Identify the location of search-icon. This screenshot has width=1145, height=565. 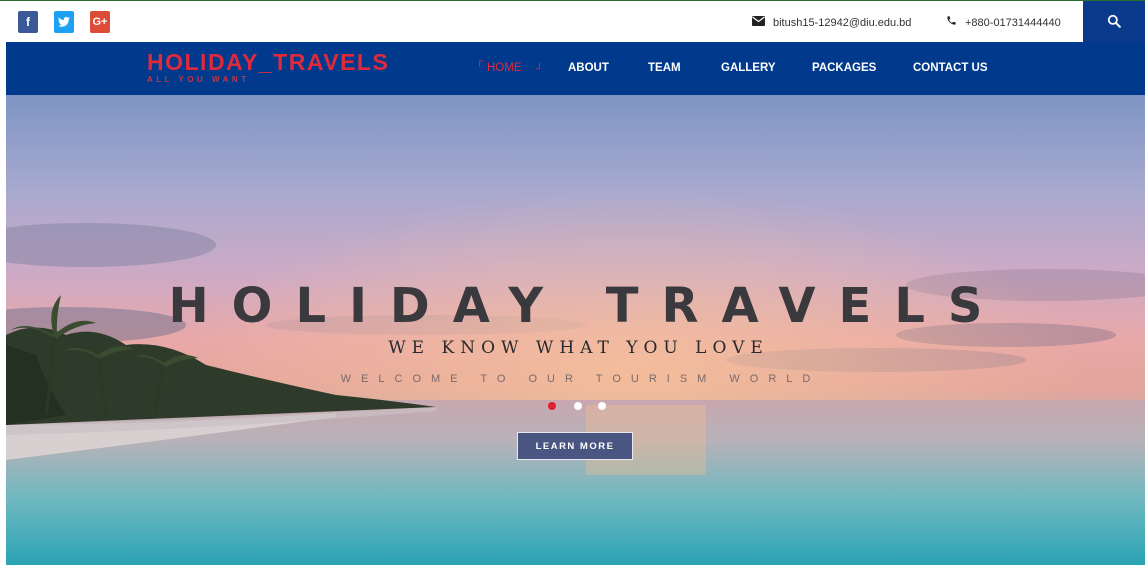
(1114, 21).